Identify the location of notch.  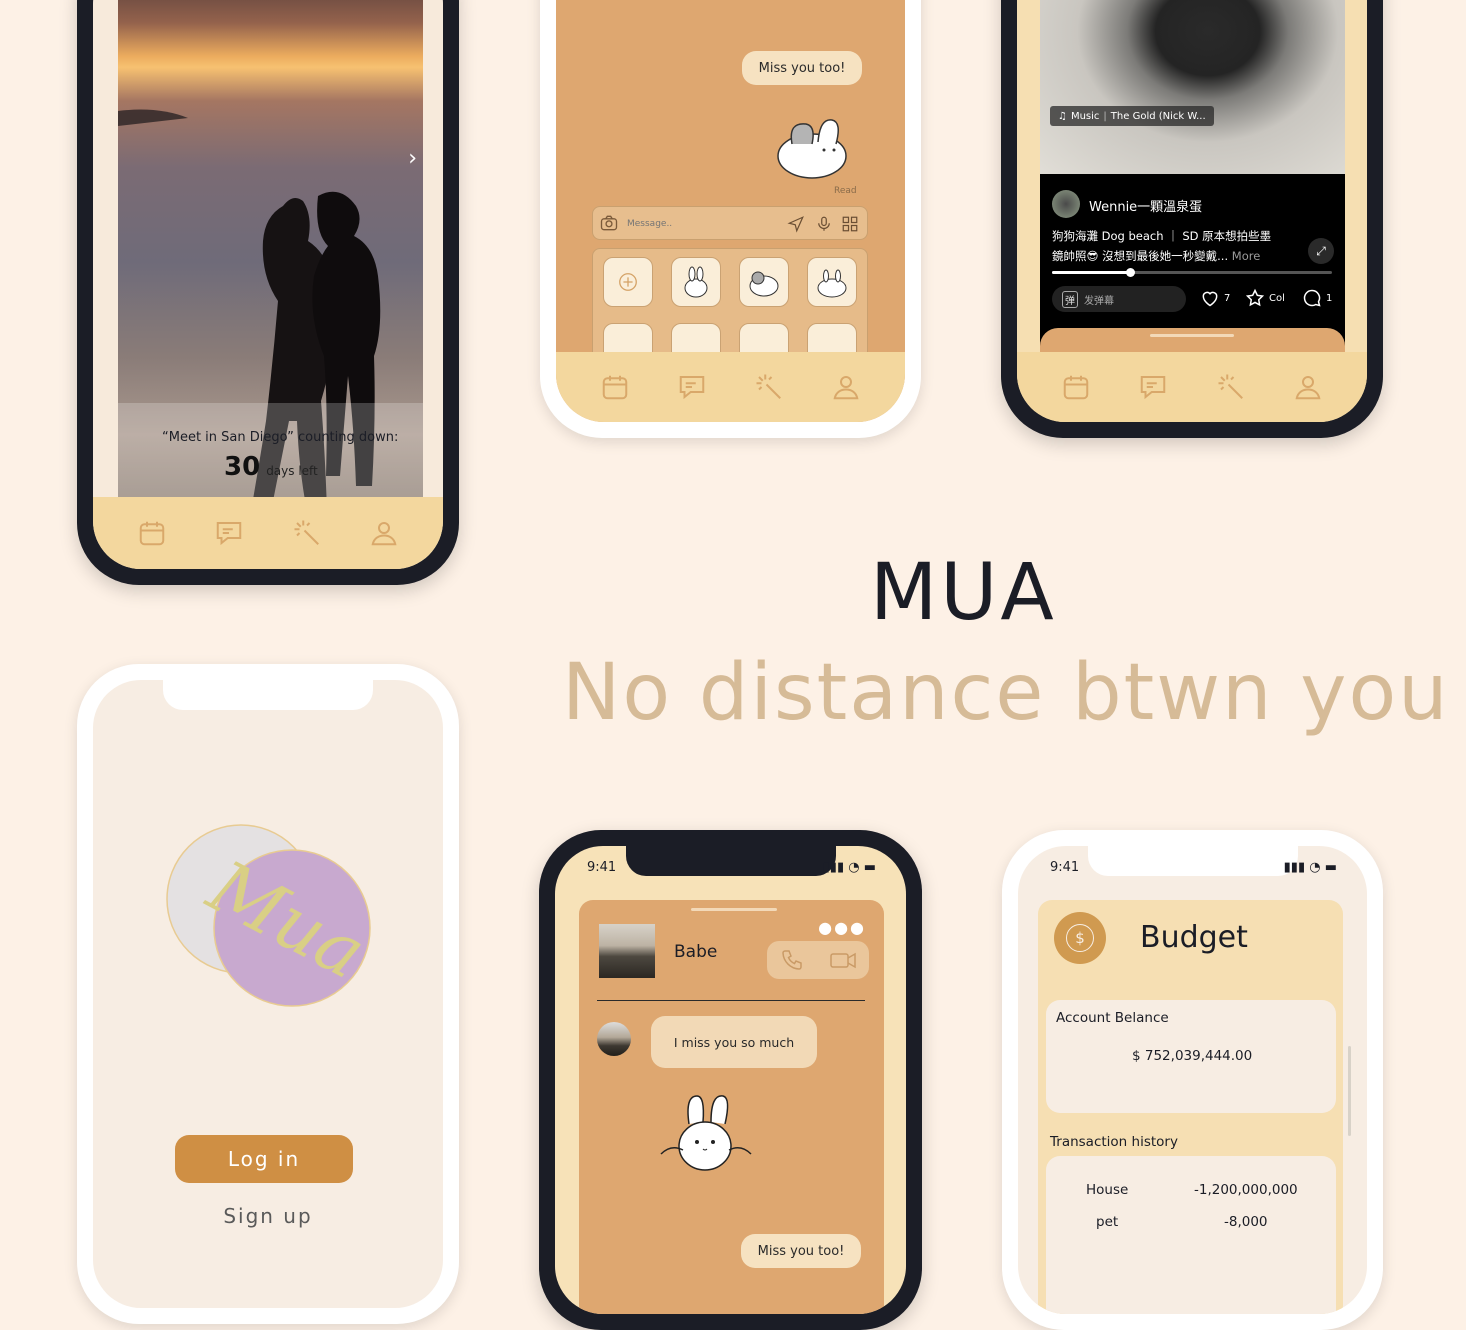
(268, 695).